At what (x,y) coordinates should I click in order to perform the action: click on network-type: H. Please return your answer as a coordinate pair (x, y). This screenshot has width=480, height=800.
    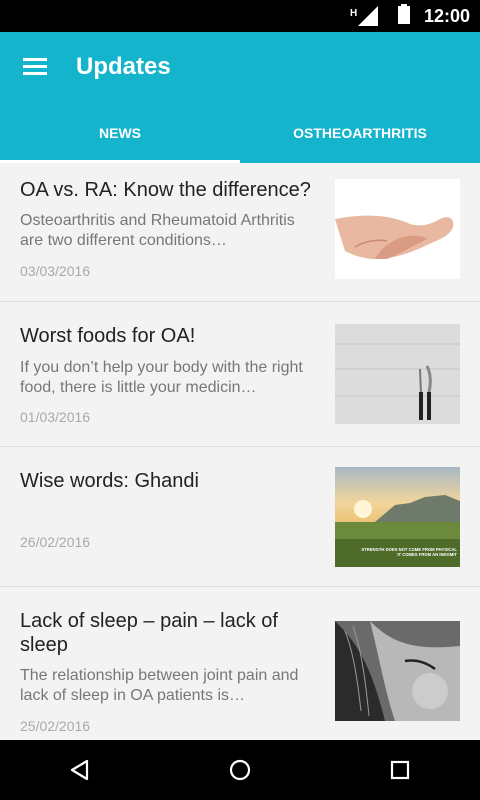
    Looking at the image, I should click on (353, 13).